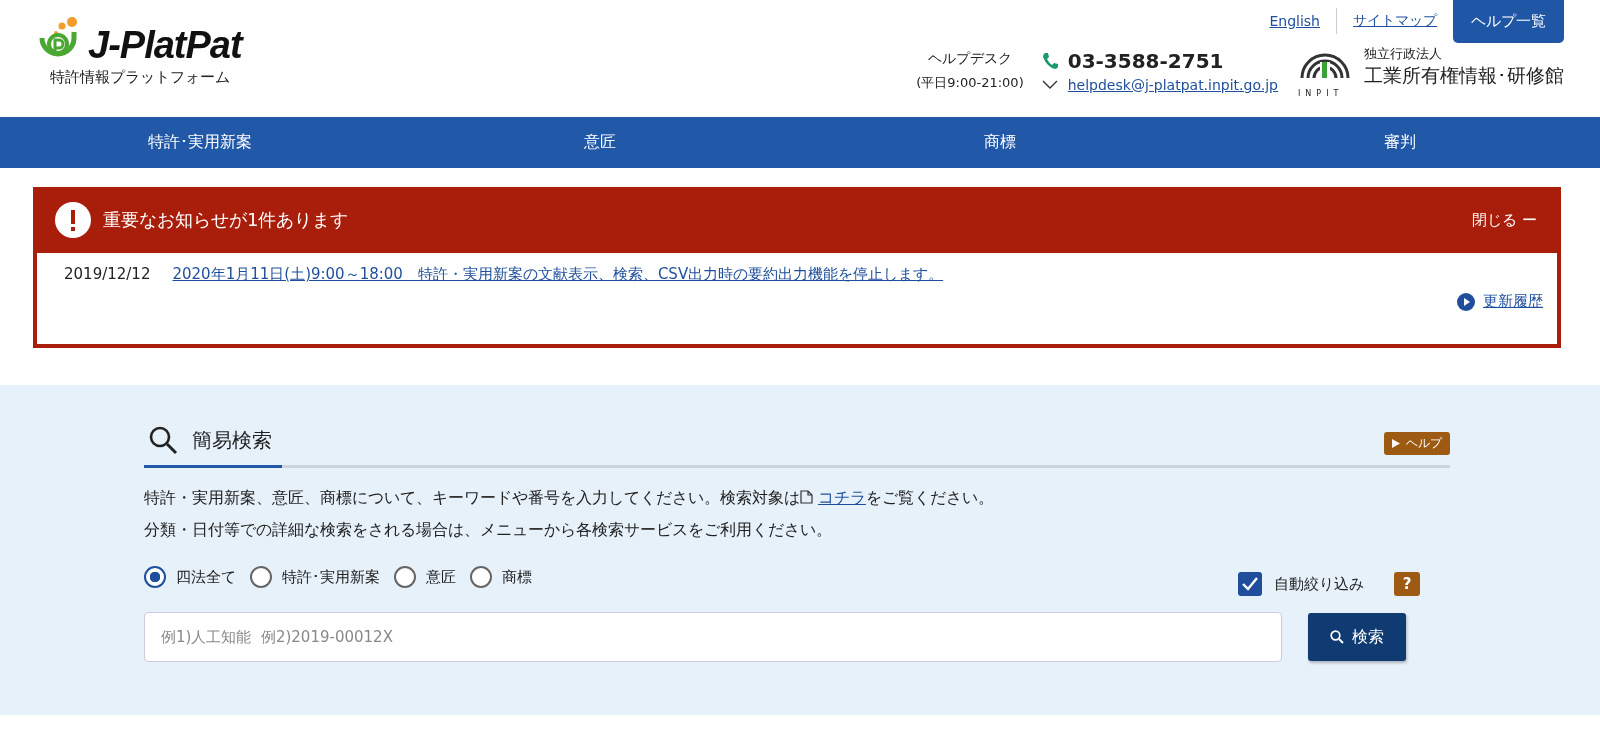 The height and width of the screenshot is (741, 1600). What do you see at coordinates (1396, 443) in the screenshot?
I see `play-icon` at bounding box center [1396, 443].